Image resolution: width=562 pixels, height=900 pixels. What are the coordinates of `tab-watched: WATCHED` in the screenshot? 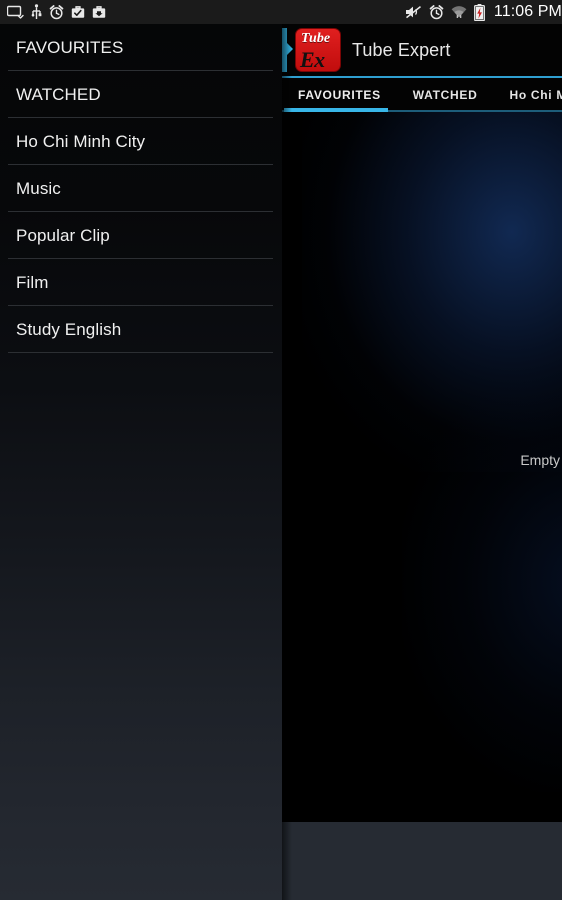 It's located at (445, 95).